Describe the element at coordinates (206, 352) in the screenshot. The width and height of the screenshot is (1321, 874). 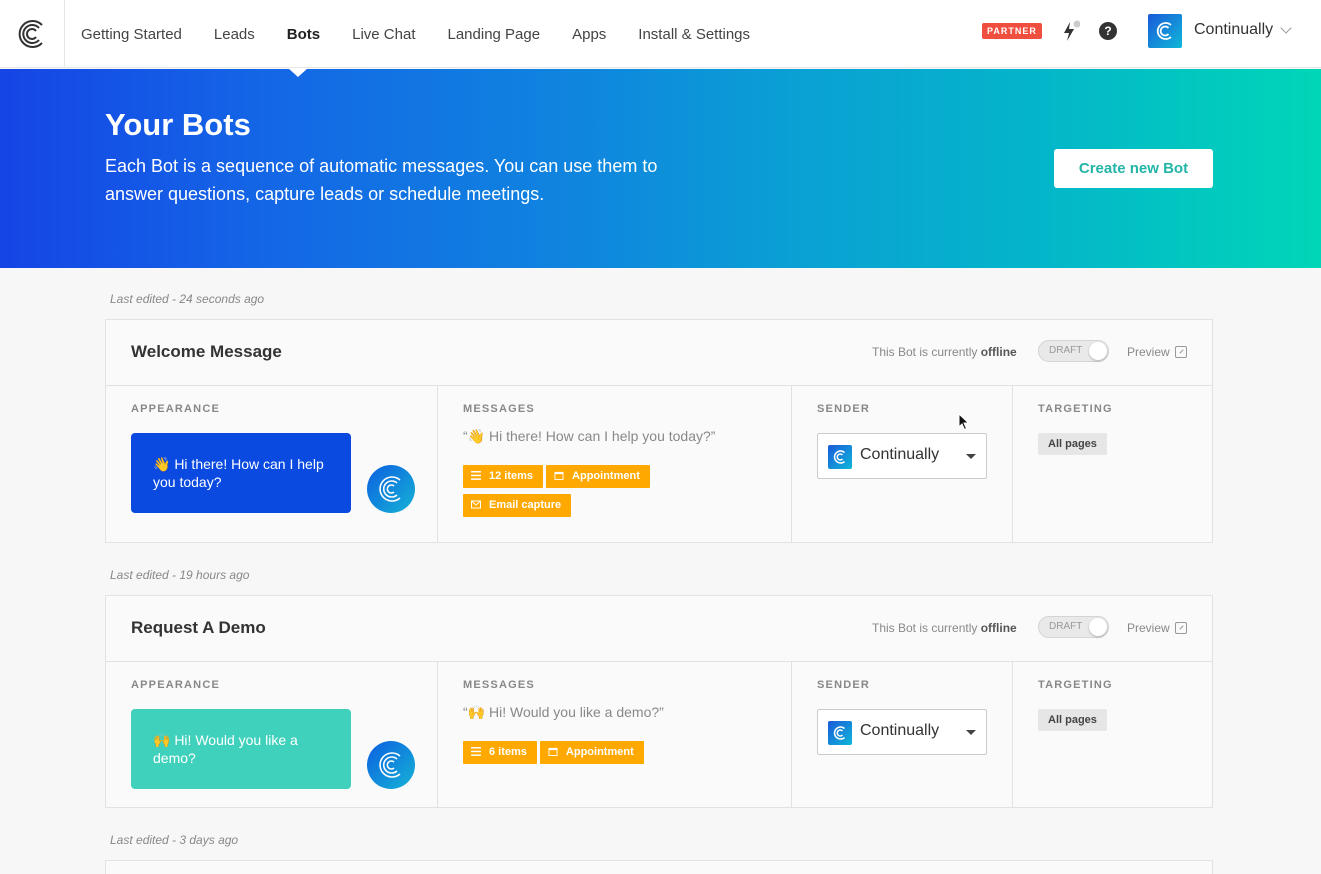
I see `bot-name: Welcome Message` at that location.